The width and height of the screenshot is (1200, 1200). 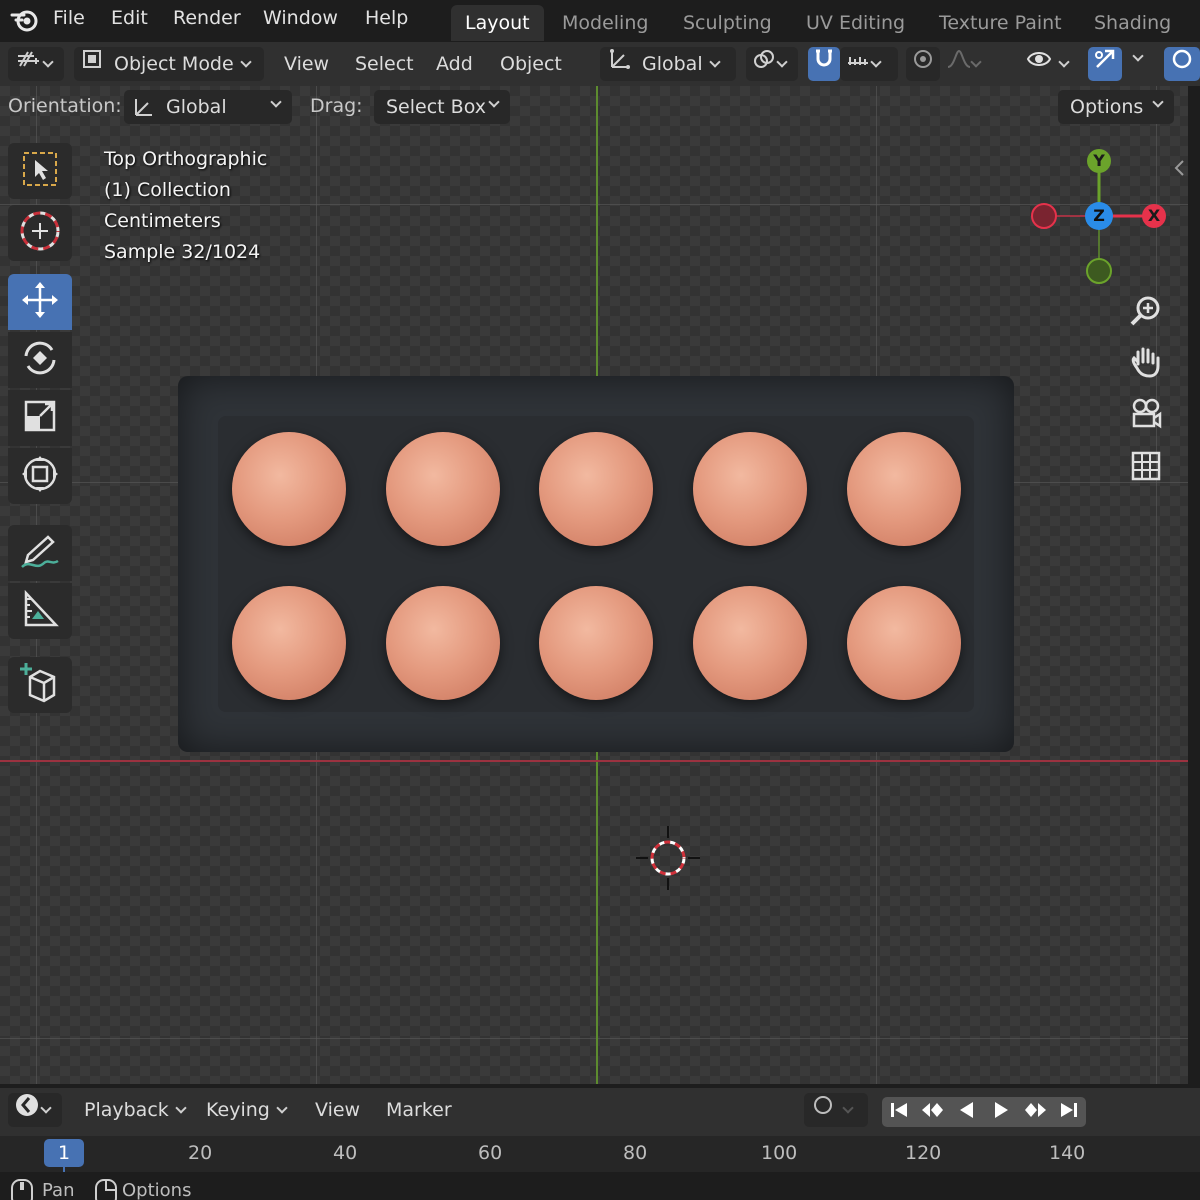 What do you see at coordinates (27, 1110) in the screenshot?
I see `clock-icon` at bounding box center [27, 1110].